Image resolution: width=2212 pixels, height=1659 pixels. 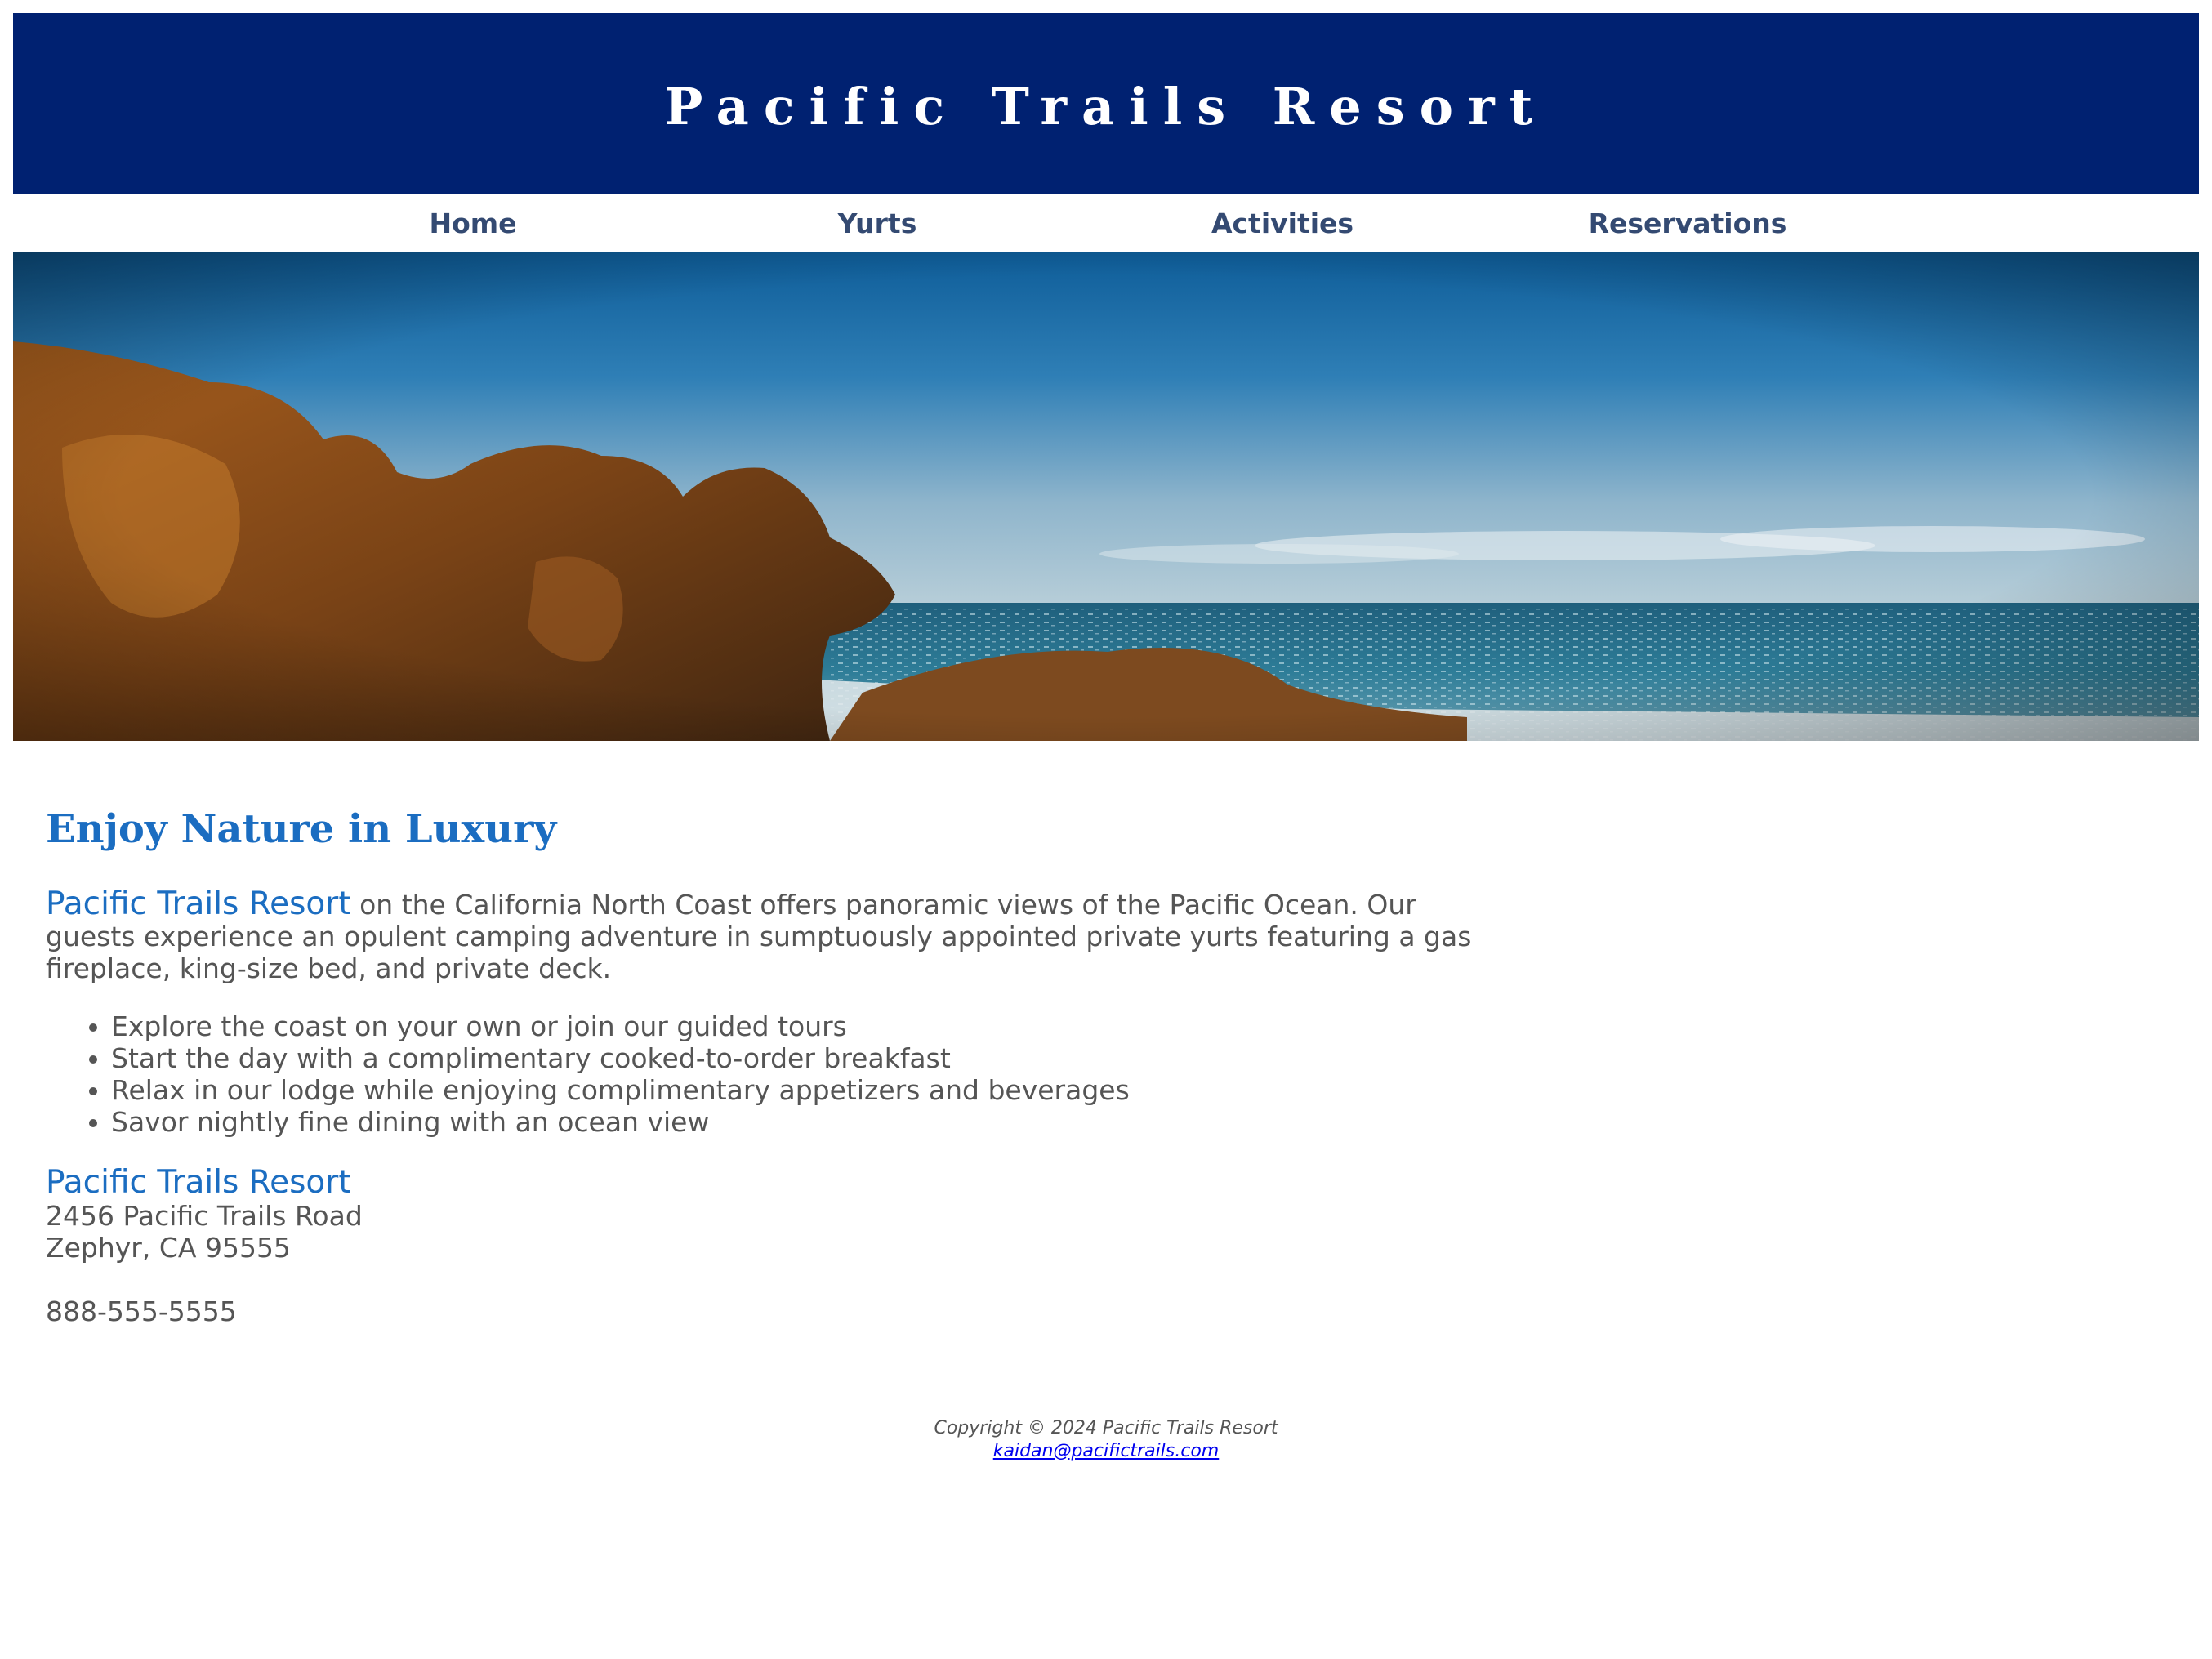 I want to click on main-nav: Home Yurts Activities Reservations, so click(x=1106, y=223).